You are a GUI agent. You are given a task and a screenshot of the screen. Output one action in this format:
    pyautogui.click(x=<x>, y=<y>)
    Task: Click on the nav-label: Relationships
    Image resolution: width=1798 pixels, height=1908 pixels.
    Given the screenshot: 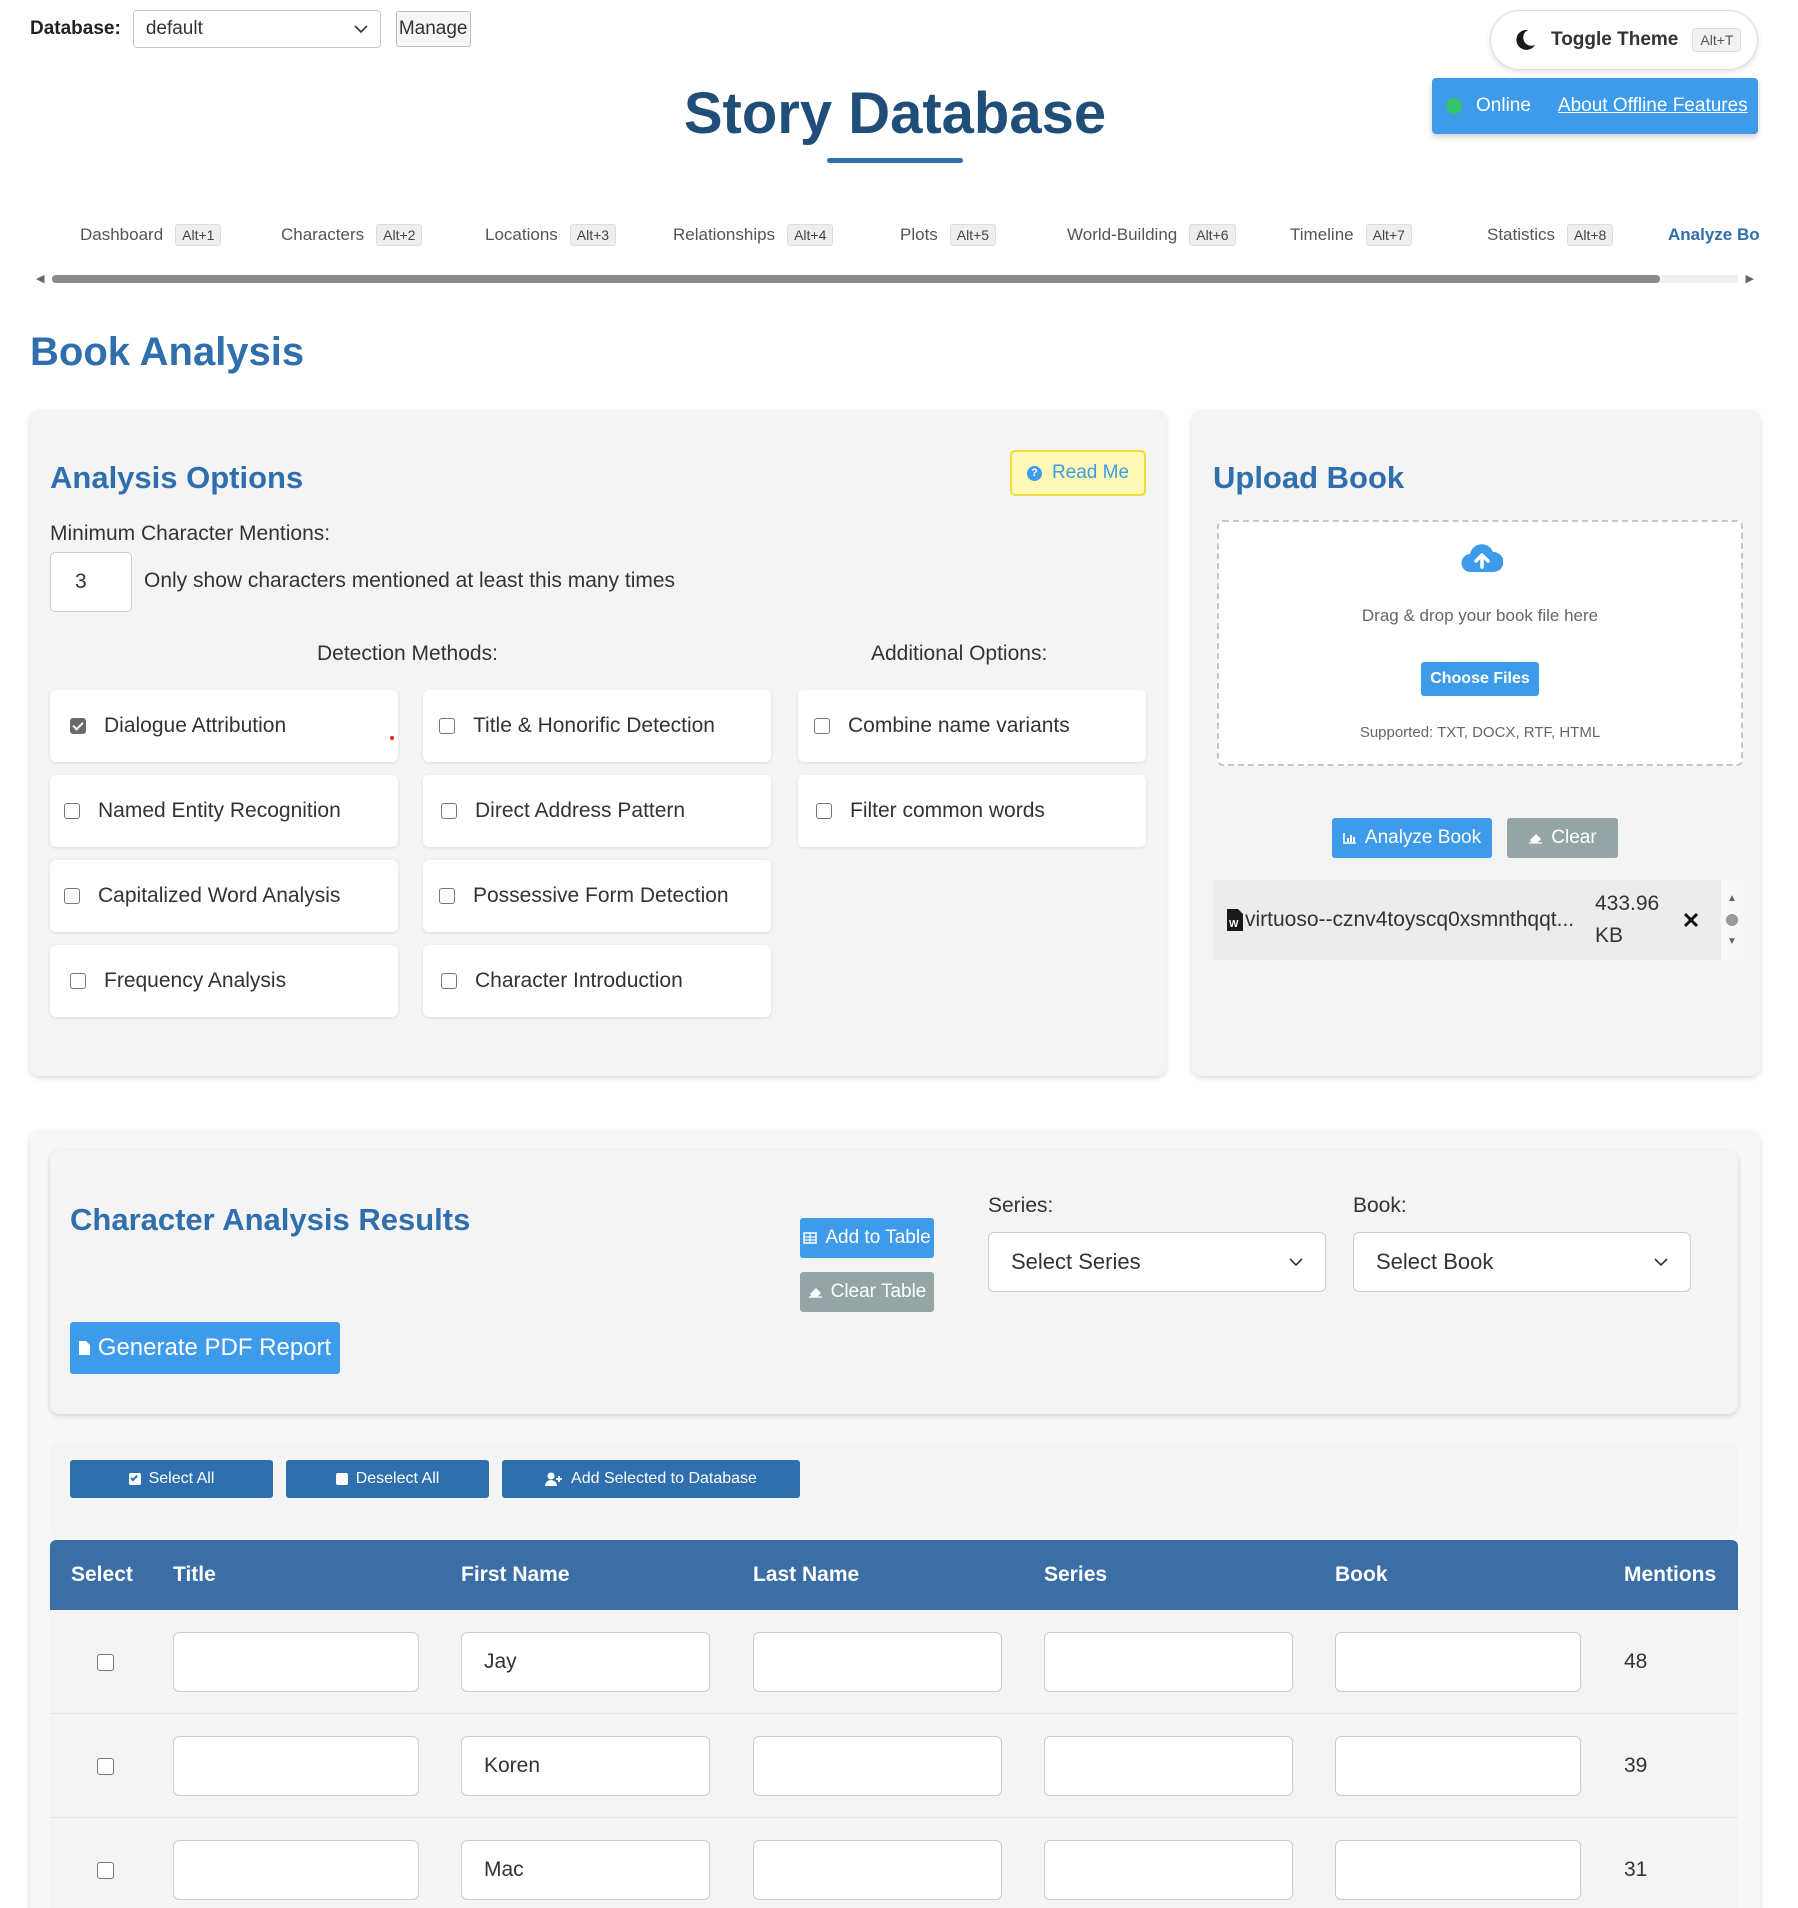 What is the action you would take?
    pyautogui.click(x=724, y=234)
    